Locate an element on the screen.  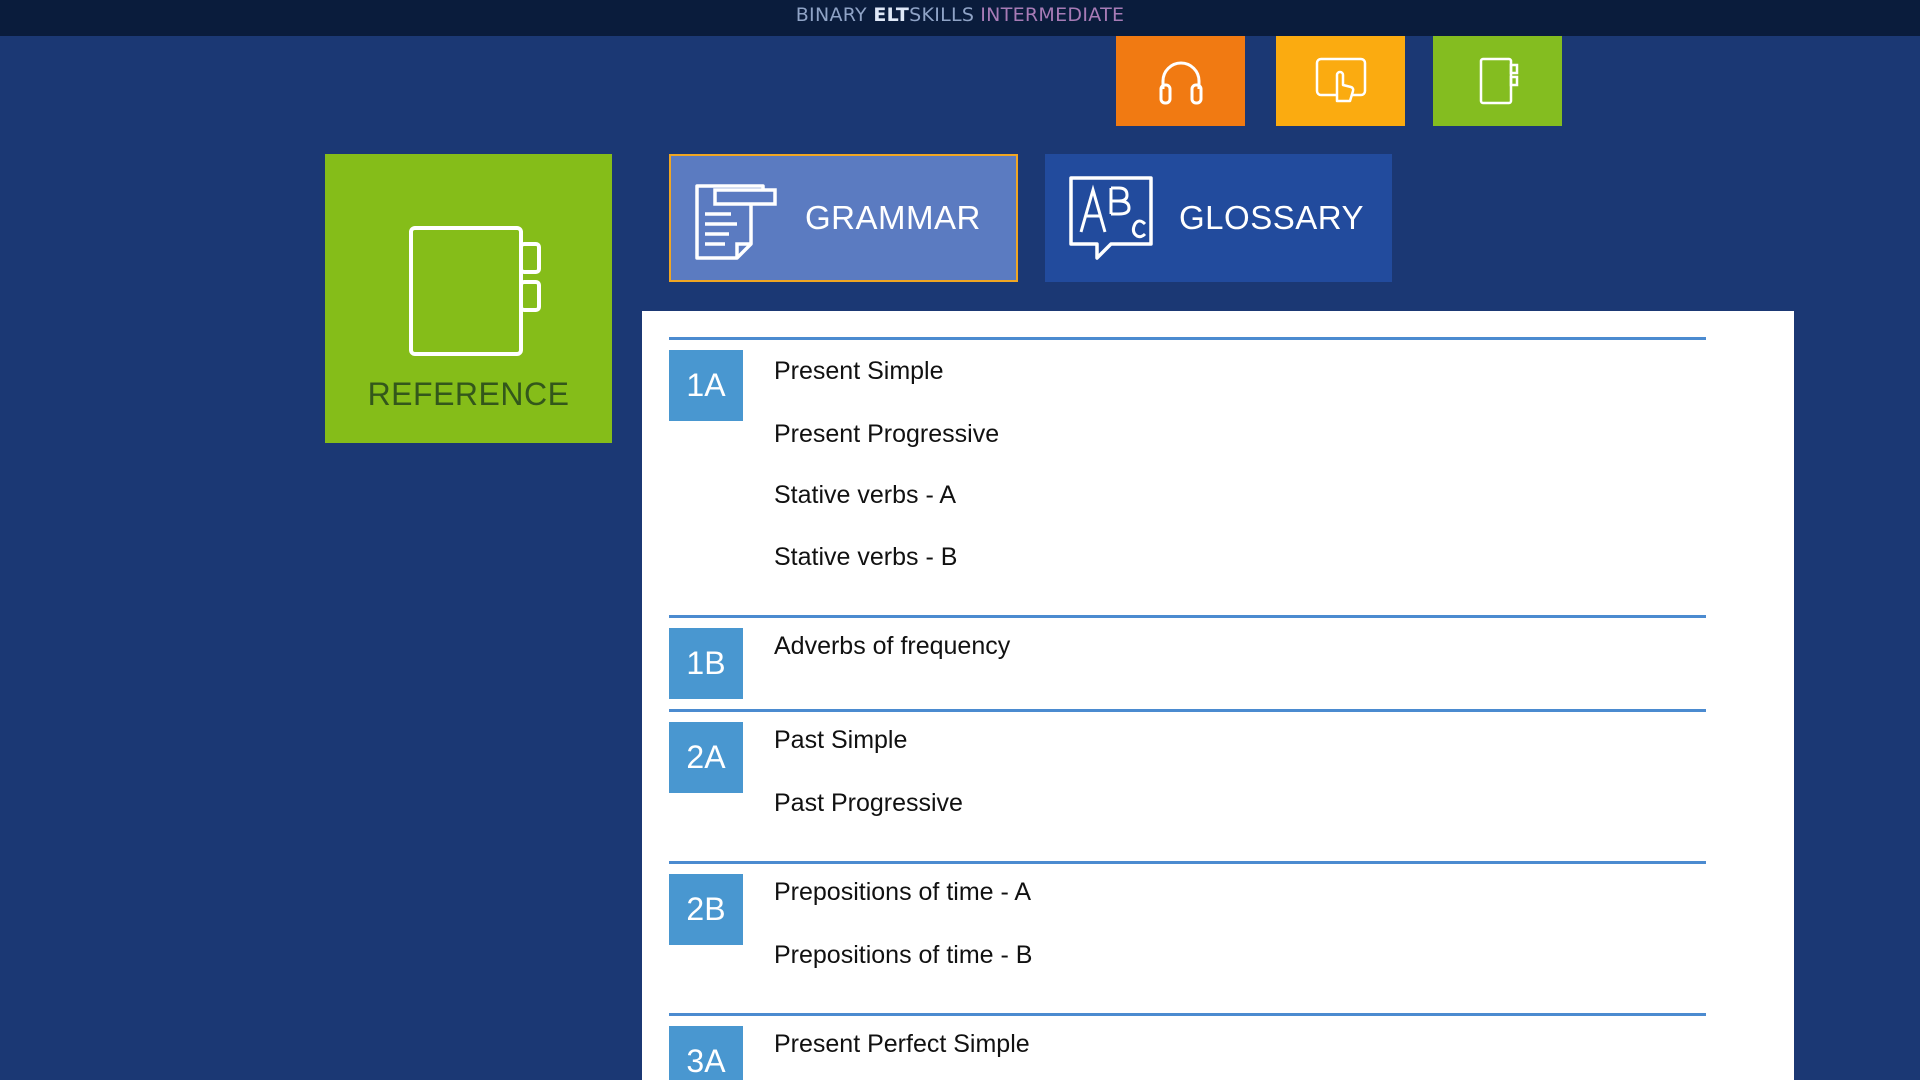
topic-link: Present Perfect Simple is located at coordinates (902, 1044).